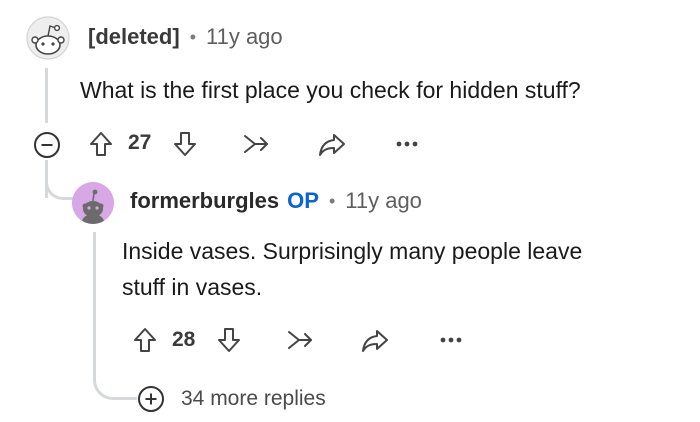  Describe the element at coordinates (185, 37) in the screenshot. I see `comment-meta: [deleted] • 11y ago` at that location.